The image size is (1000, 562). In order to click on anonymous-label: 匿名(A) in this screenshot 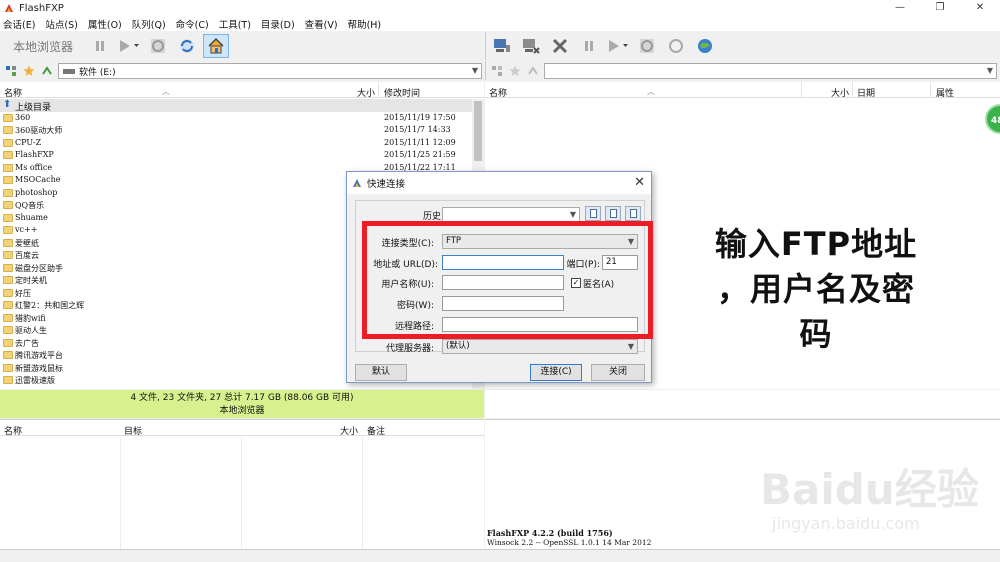, I will do `click(599, 285)`.